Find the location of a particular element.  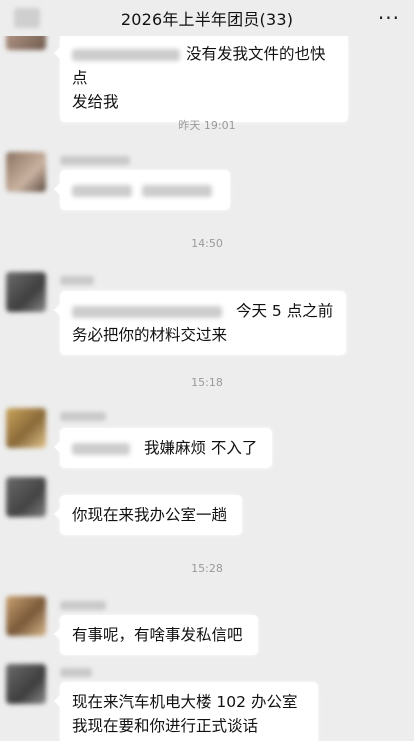

message-text: 现在来汽车机电大楼 102 办公室 is located at coordinates (185, 702).